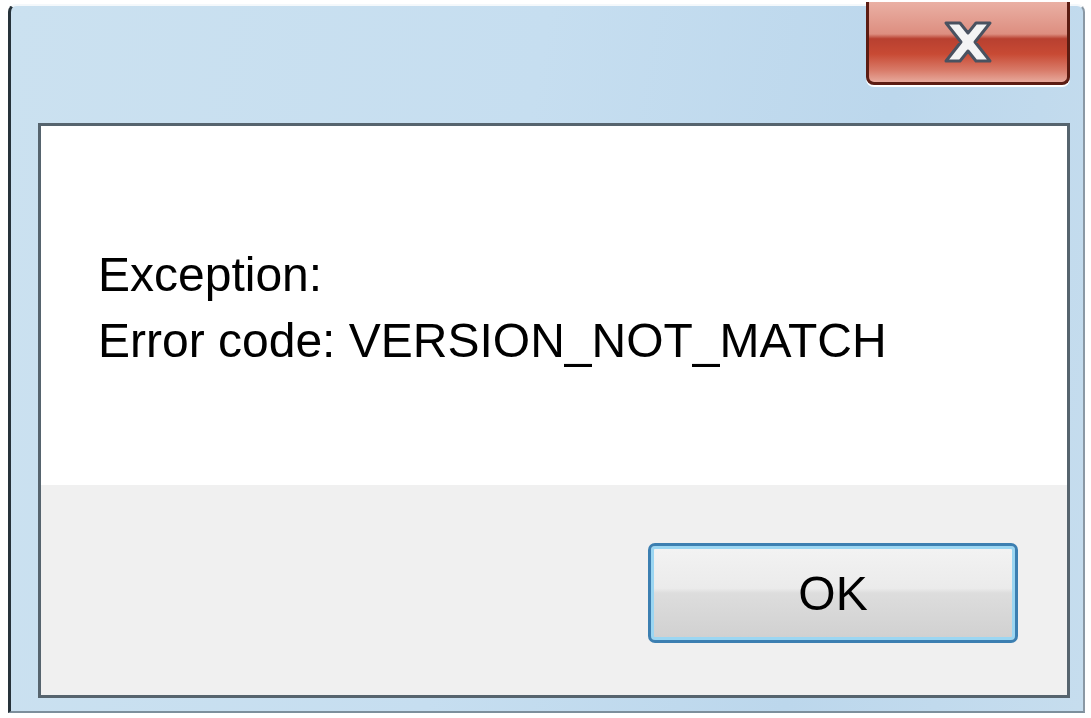 This screenshot has height=718, width=1091. I want to click on close-button, so click(968, 43).